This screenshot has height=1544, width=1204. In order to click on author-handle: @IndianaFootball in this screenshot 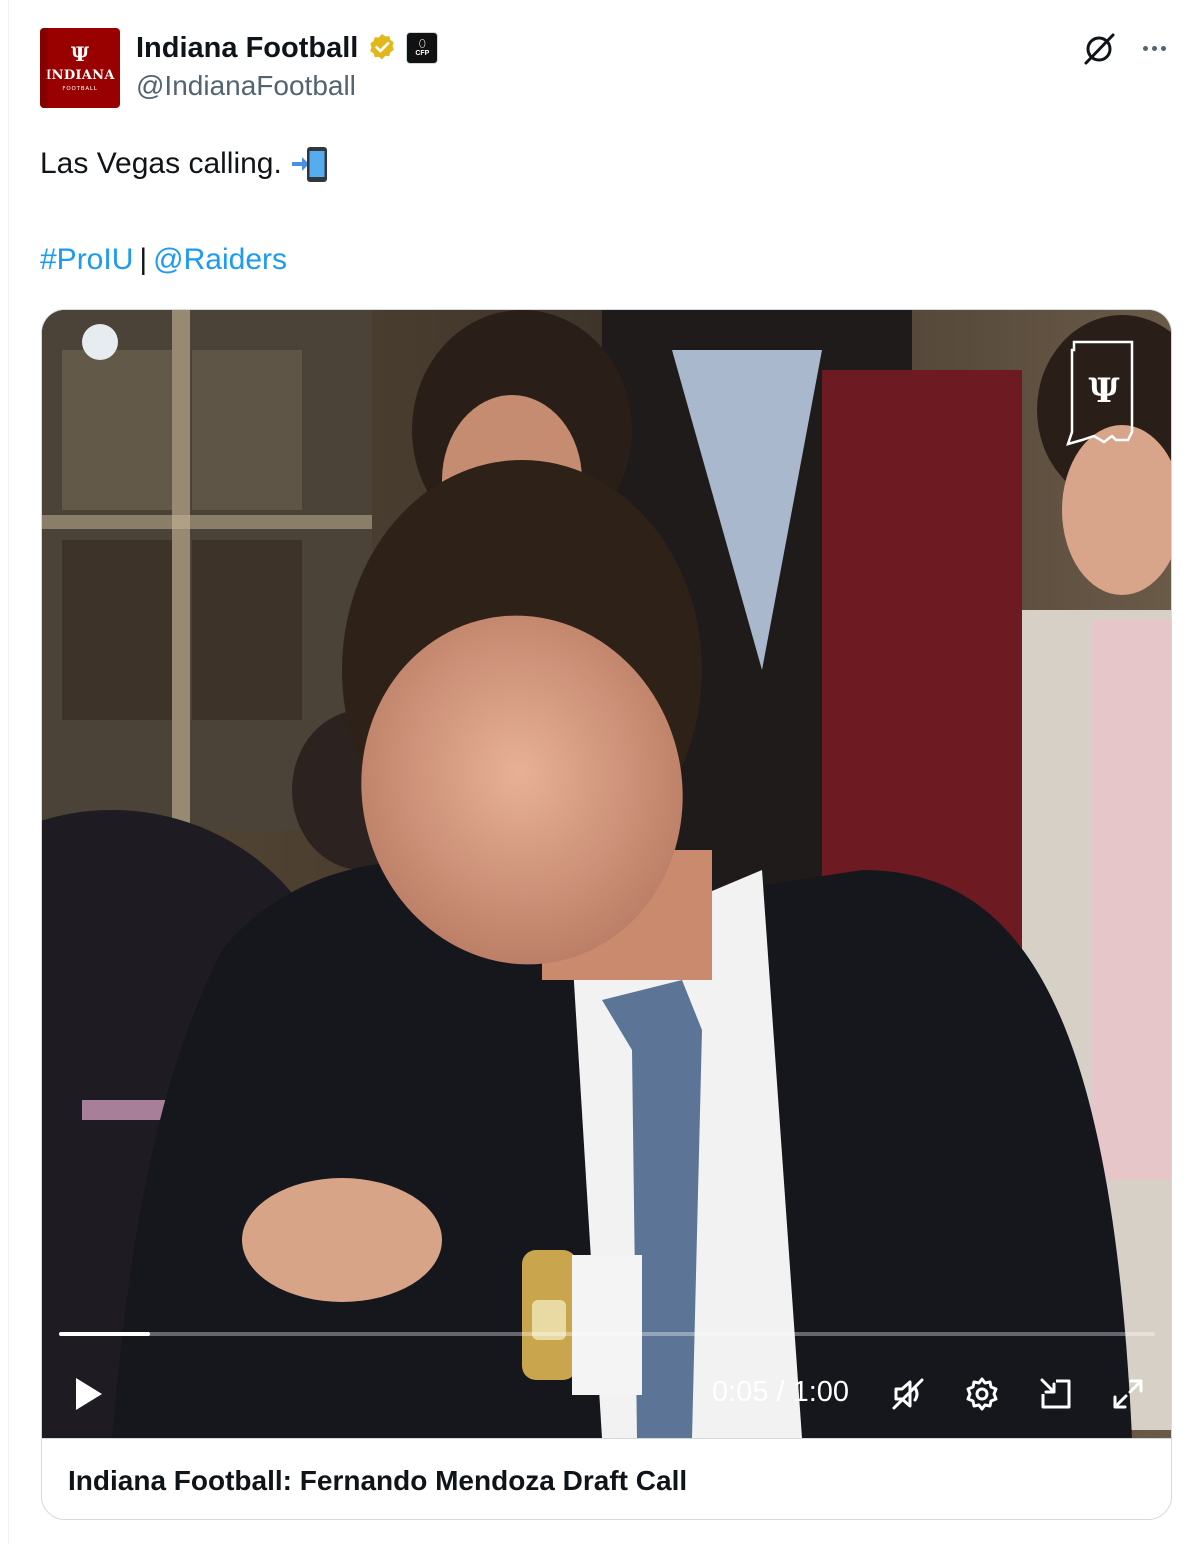, I will do `click(246, 86)`.